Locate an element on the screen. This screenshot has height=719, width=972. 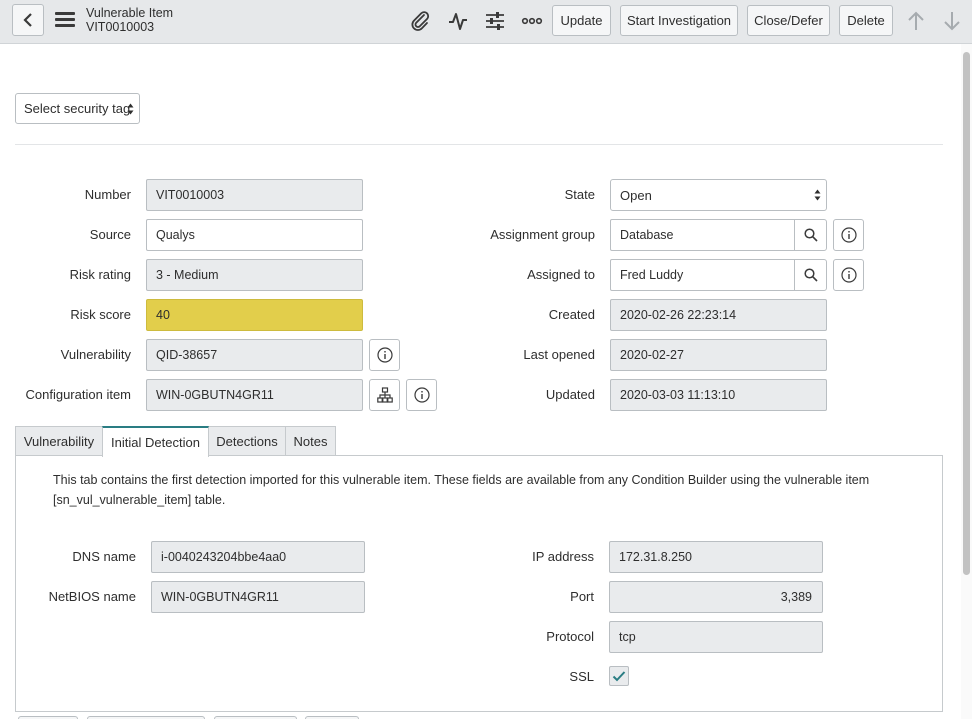
risk-score-label: Risk score is located at coordinates (100, 314).